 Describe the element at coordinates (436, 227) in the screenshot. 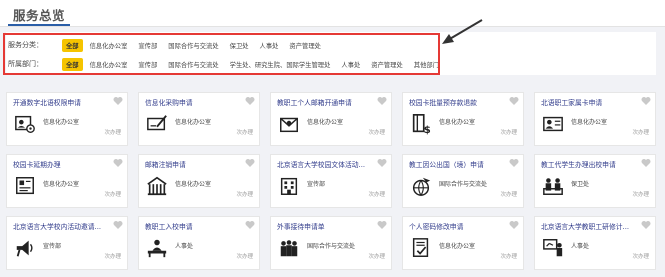

I see `card-title: 个人密码修改申请` at that location.